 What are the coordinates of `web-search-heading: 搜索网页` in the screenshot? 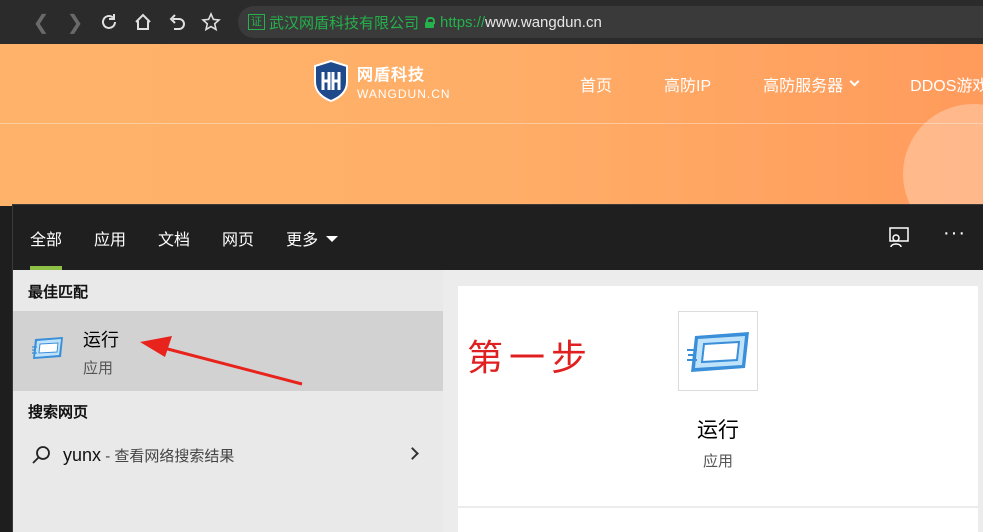 It's located at (58, 412).